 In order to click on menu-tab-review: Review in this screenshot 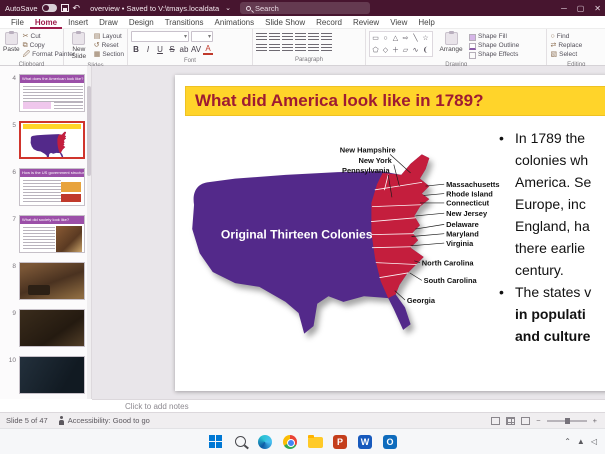, I will do `click(366, 22)`.